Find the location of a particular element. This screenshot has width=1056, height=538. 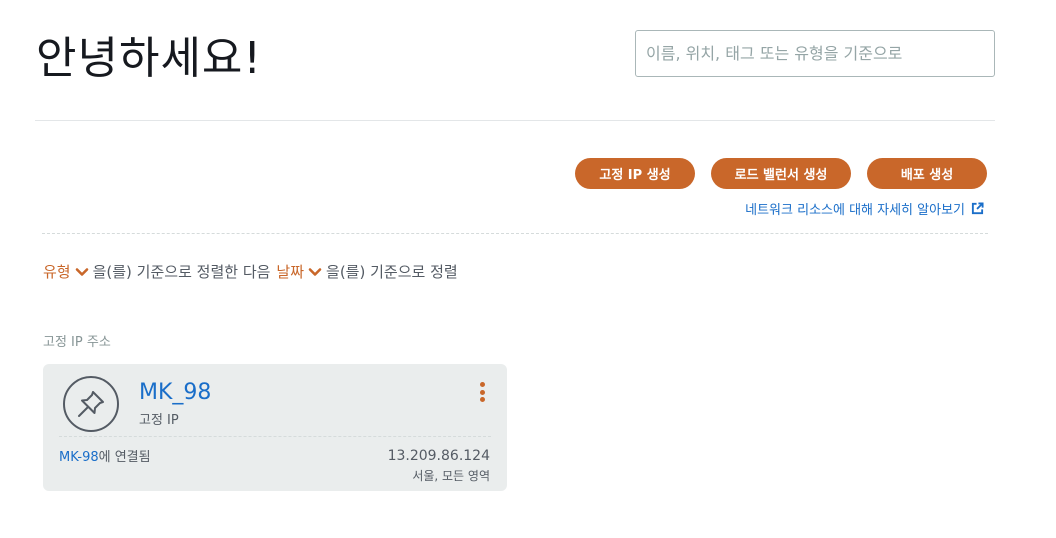

more-options-icon is located at coordinates (482, 392).